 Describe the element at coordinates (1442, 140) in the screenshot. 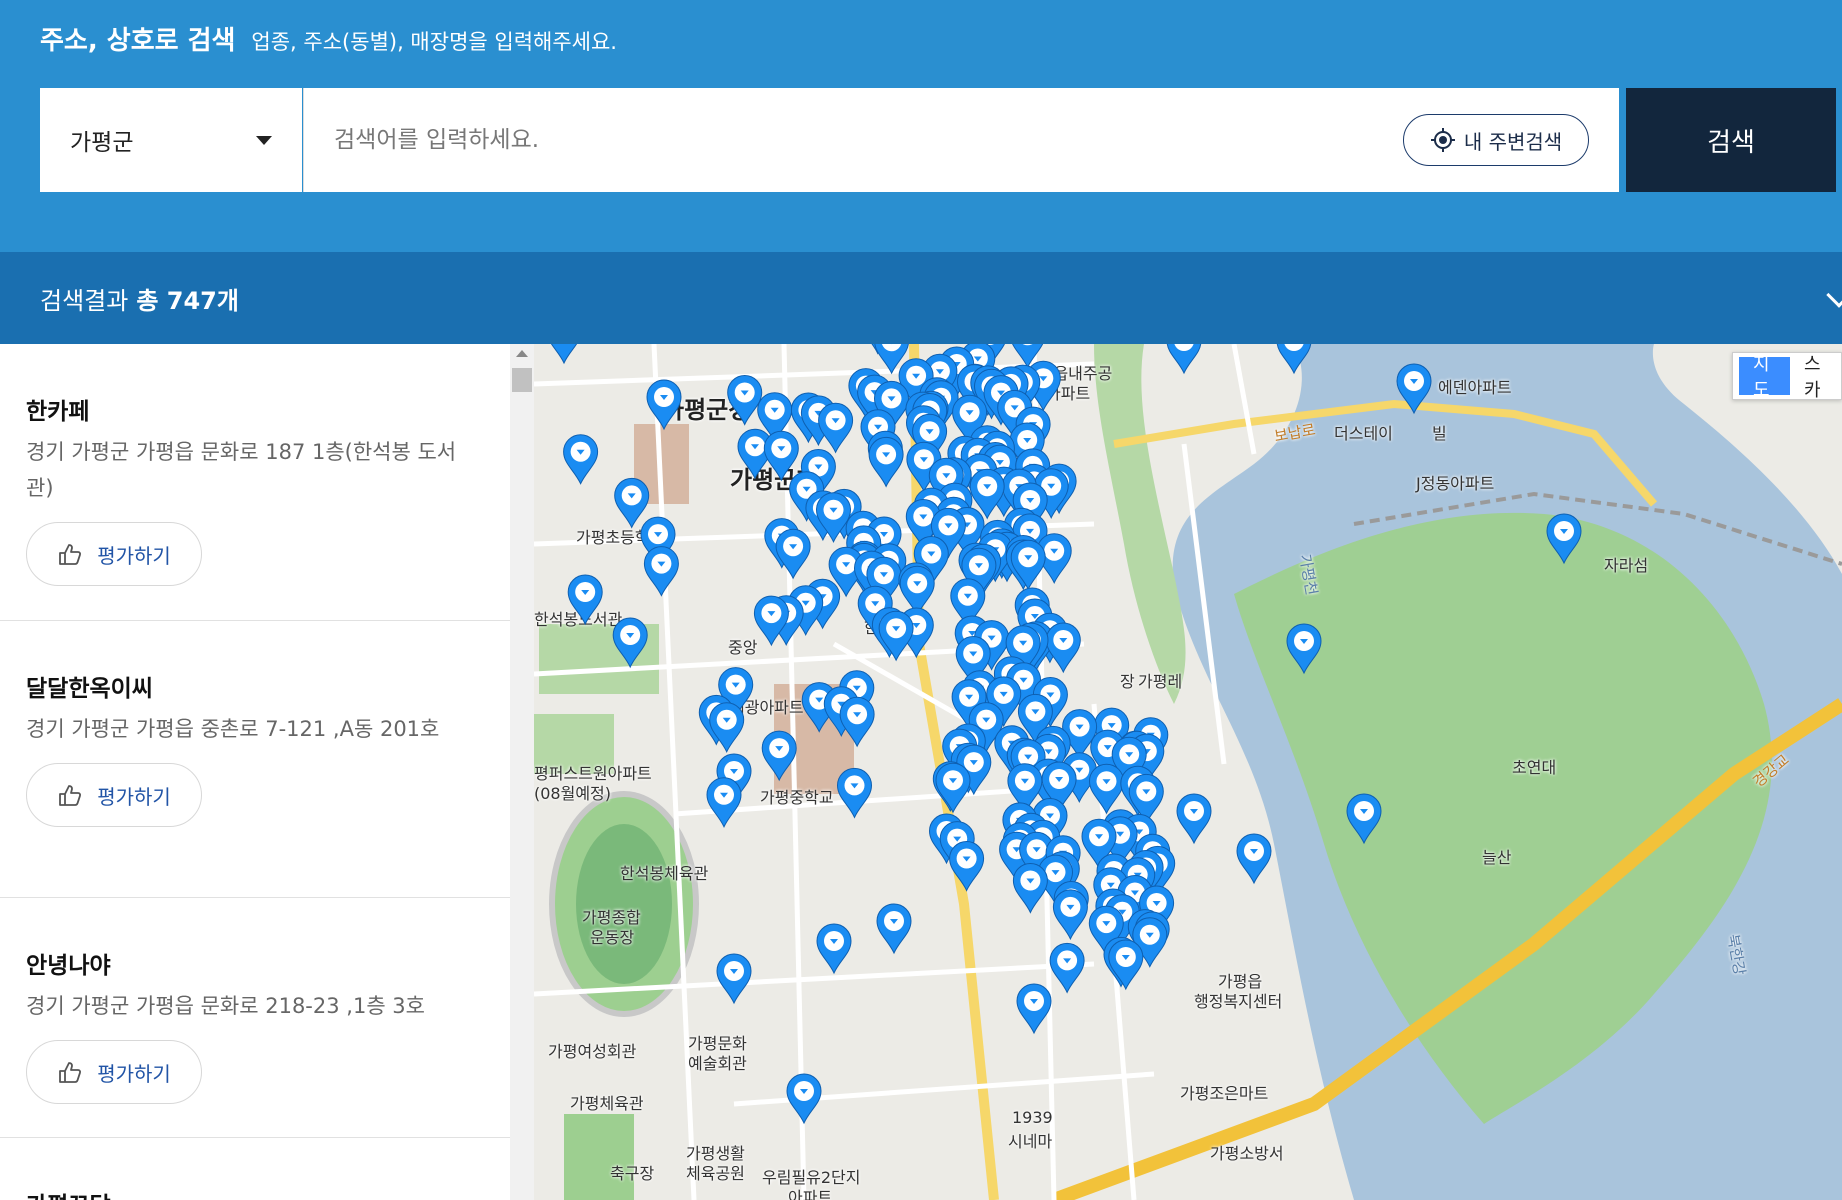

I see `location-target-icon` at that location.